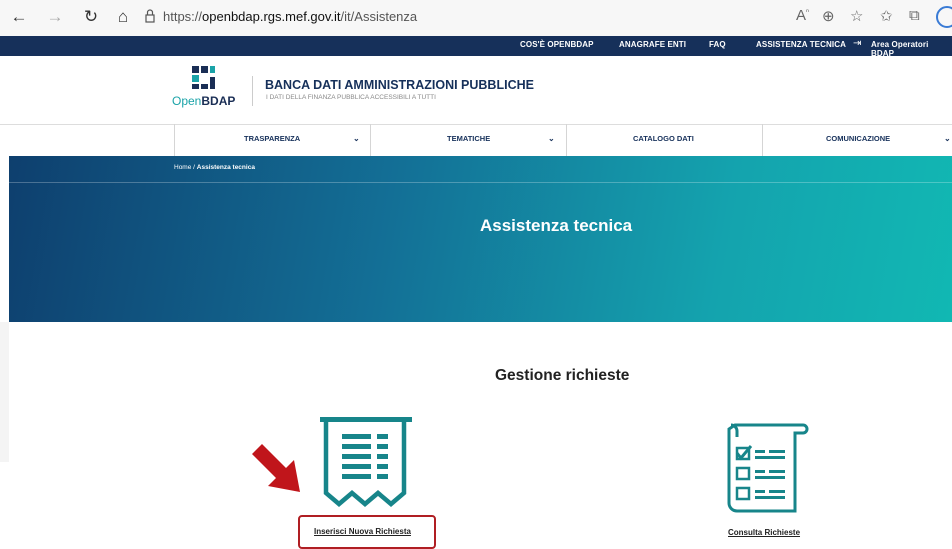 The image size is (952, 549). I want to click on home-icon: ⌂, so click(123, 17).